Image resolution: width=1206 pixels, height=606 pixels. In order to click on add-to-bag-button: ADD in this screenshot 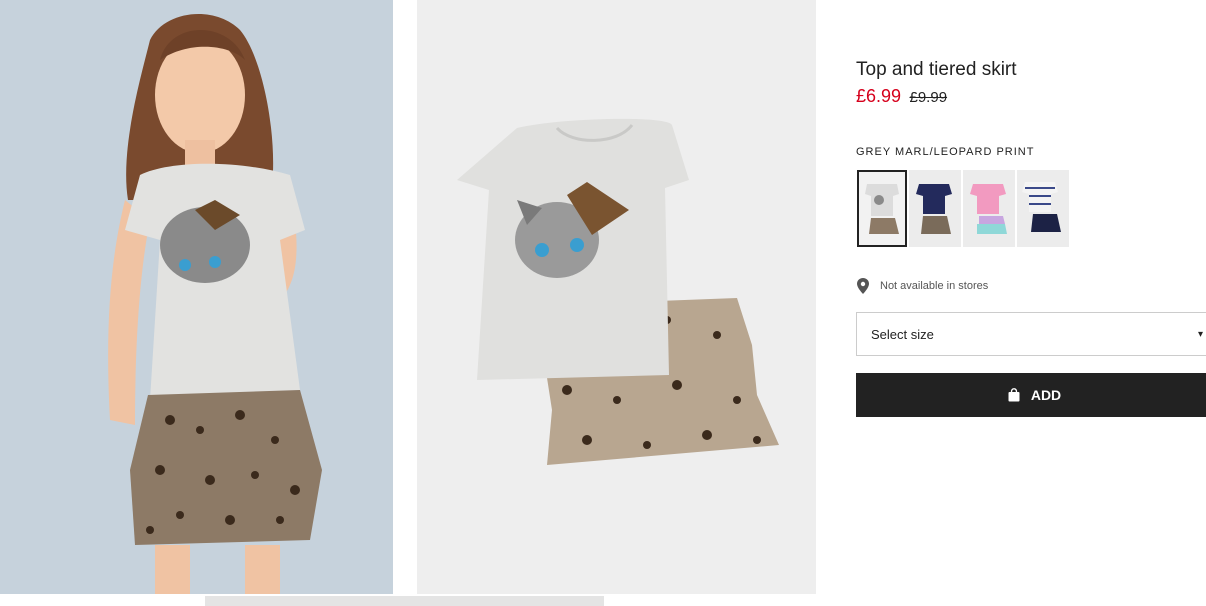, I will do `click(1031, 395)`.